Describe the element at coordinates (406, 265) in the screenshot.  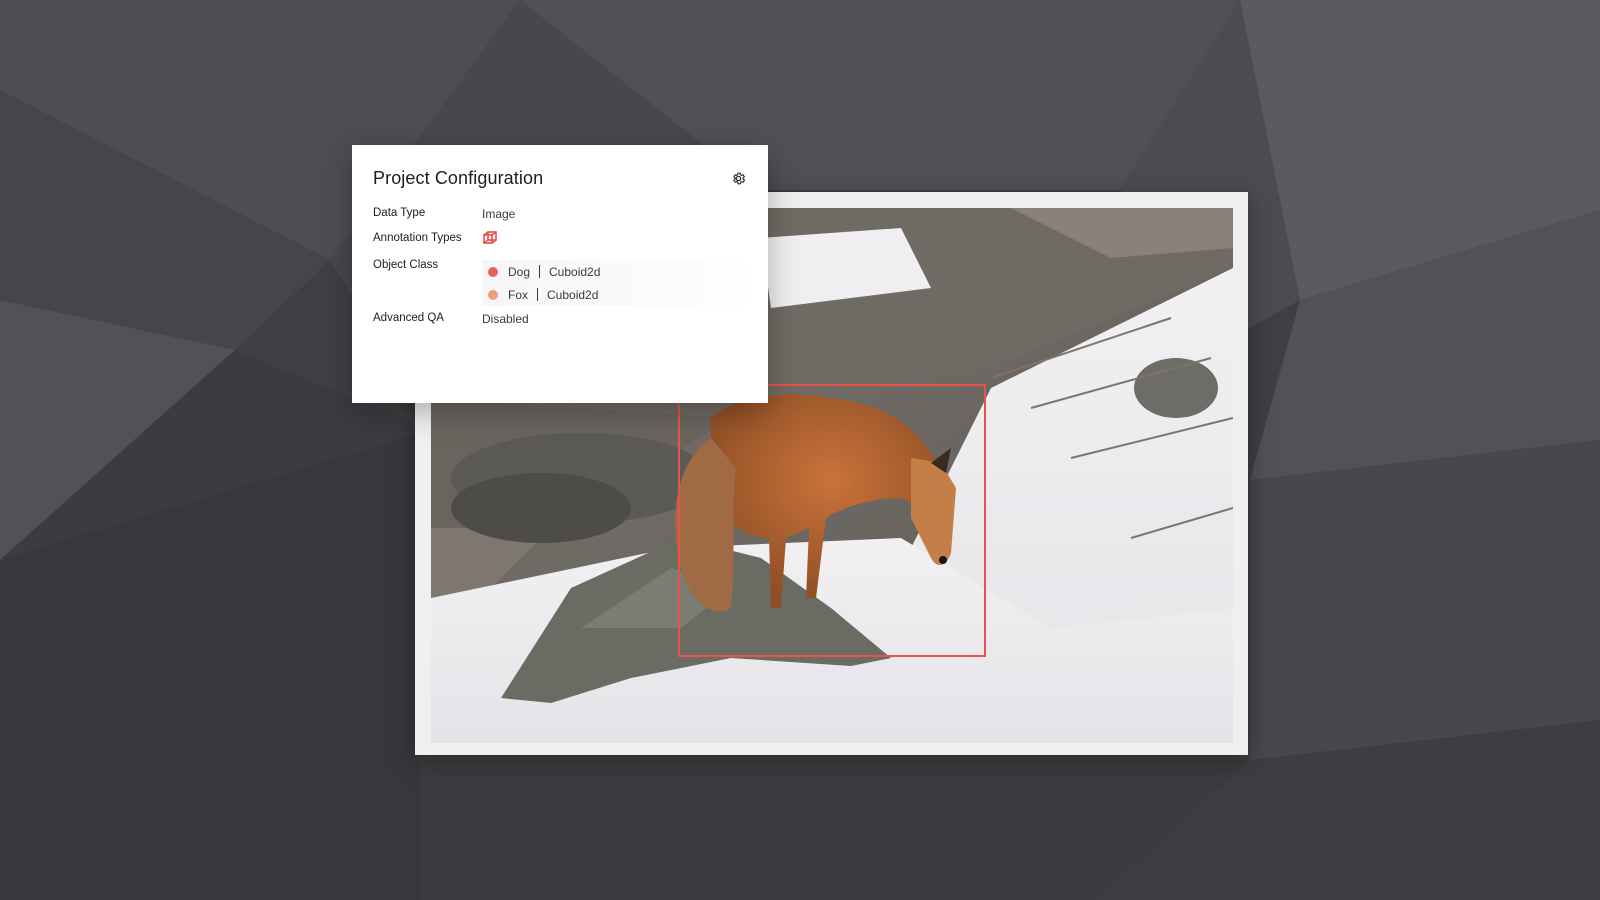
I see `object-class-label: Object Class` at that location.